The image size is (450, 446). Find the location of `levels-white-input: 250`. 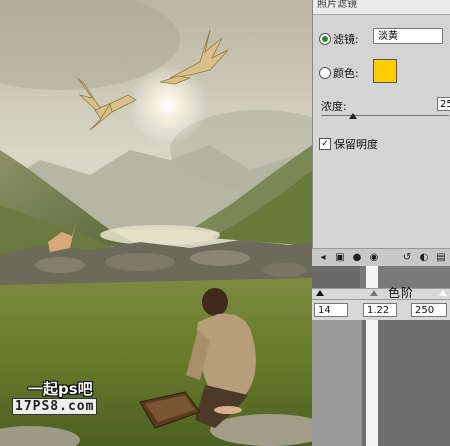

levels-white-input: 250 is located at coordinates (429, 310).